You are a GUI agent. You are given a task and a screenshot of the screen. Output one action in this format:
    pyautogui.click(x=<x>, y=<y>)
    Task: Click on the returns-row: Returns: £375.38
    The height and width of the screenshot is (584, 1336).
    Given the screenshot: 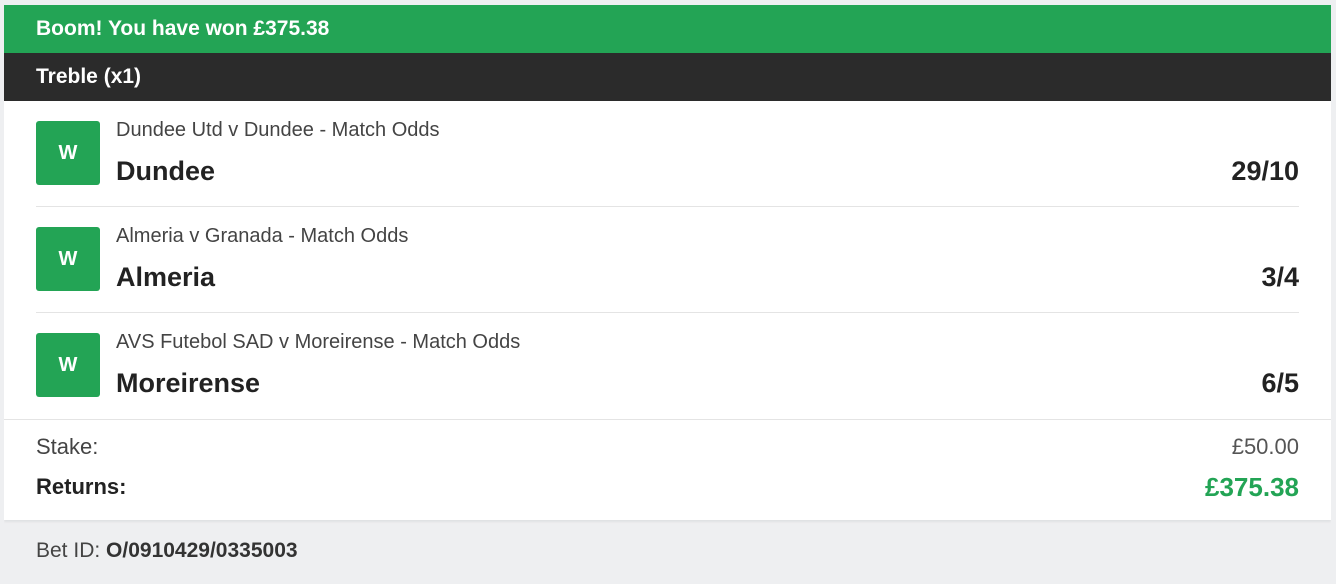 What is the action you would take?
    pyautogui.click(x=667, y=488)
    